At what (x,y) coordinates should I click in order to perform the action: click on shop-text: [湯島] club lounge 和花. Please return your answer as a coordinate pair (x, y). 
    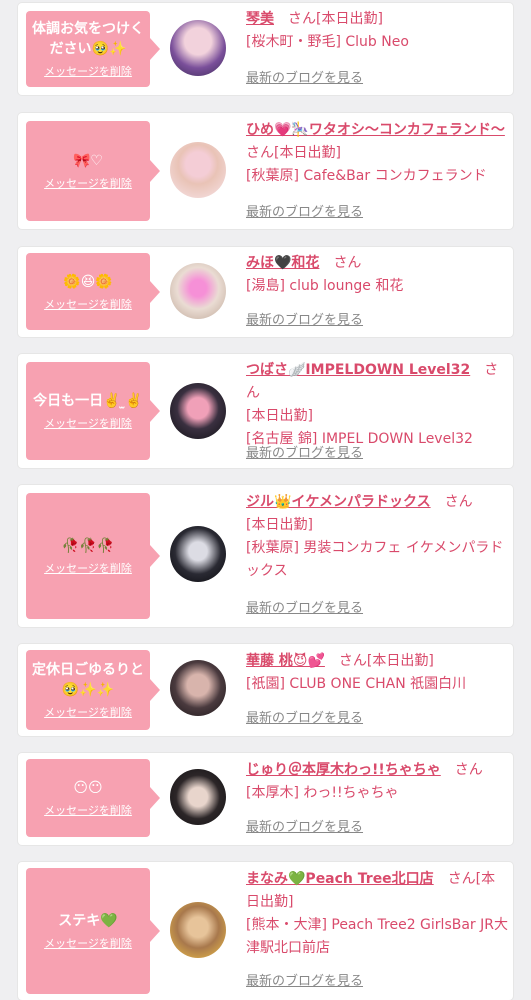
    Looking at the image, I should click on (325, 286).